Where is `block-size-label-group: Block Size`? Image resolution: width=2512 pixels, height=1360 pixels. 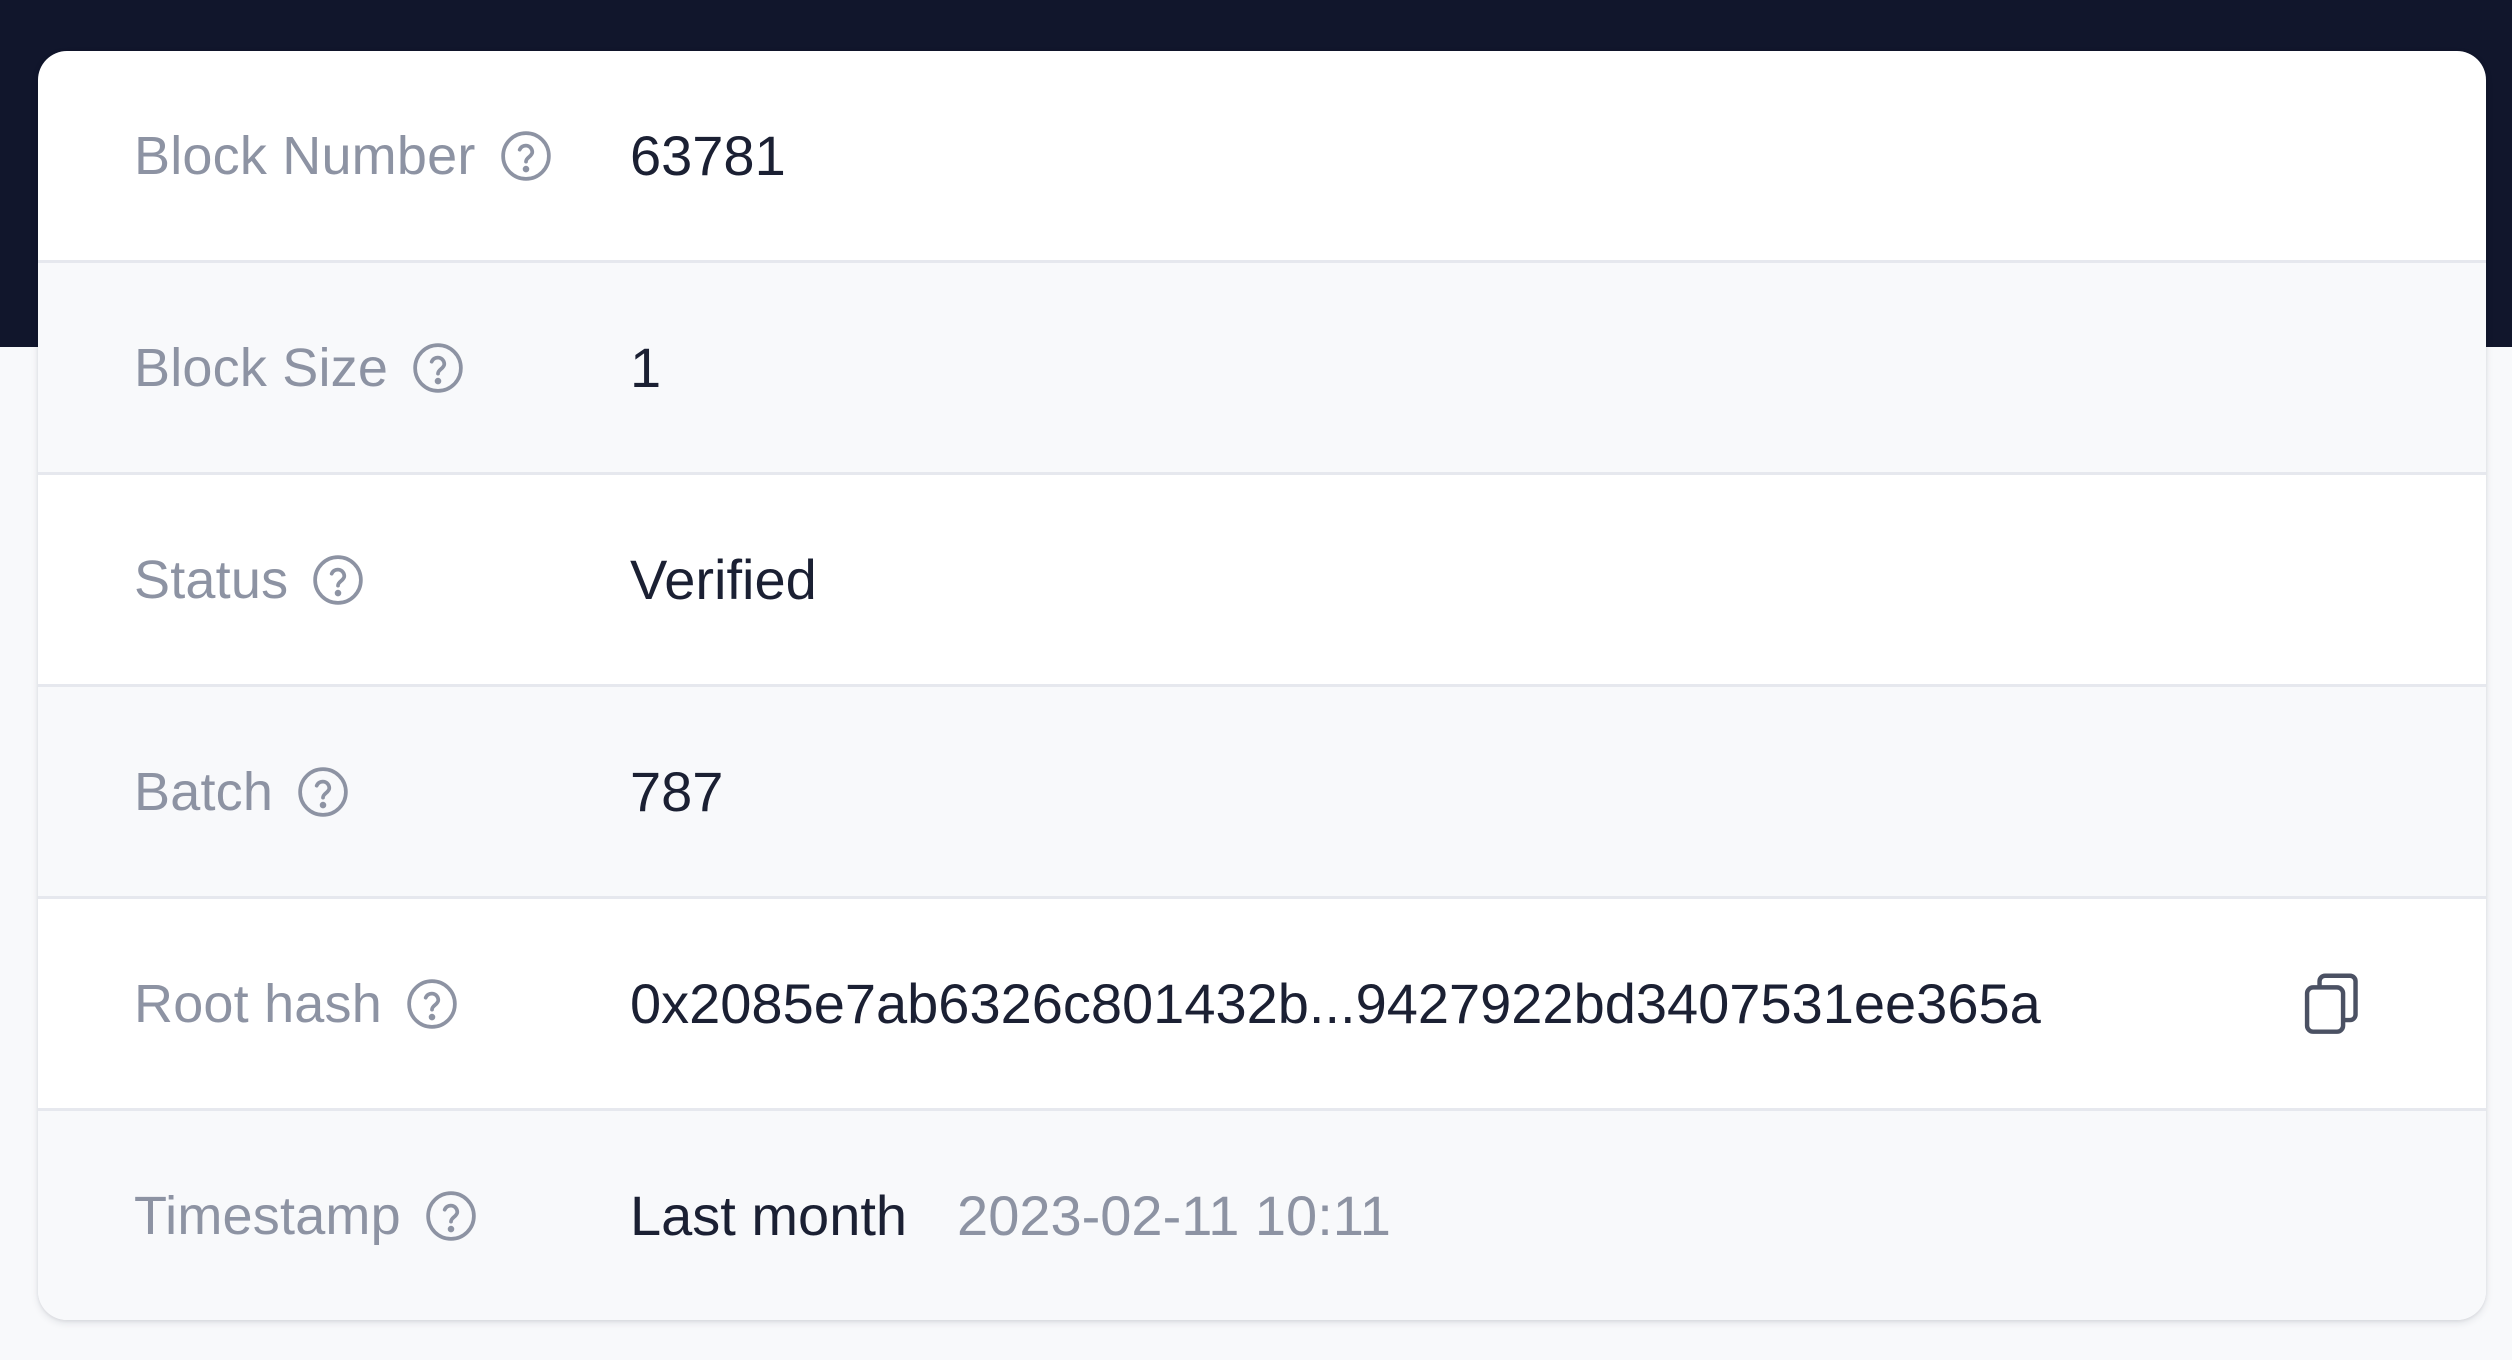
block-size-label-group: Block Size is located at coordinates (300, 368).